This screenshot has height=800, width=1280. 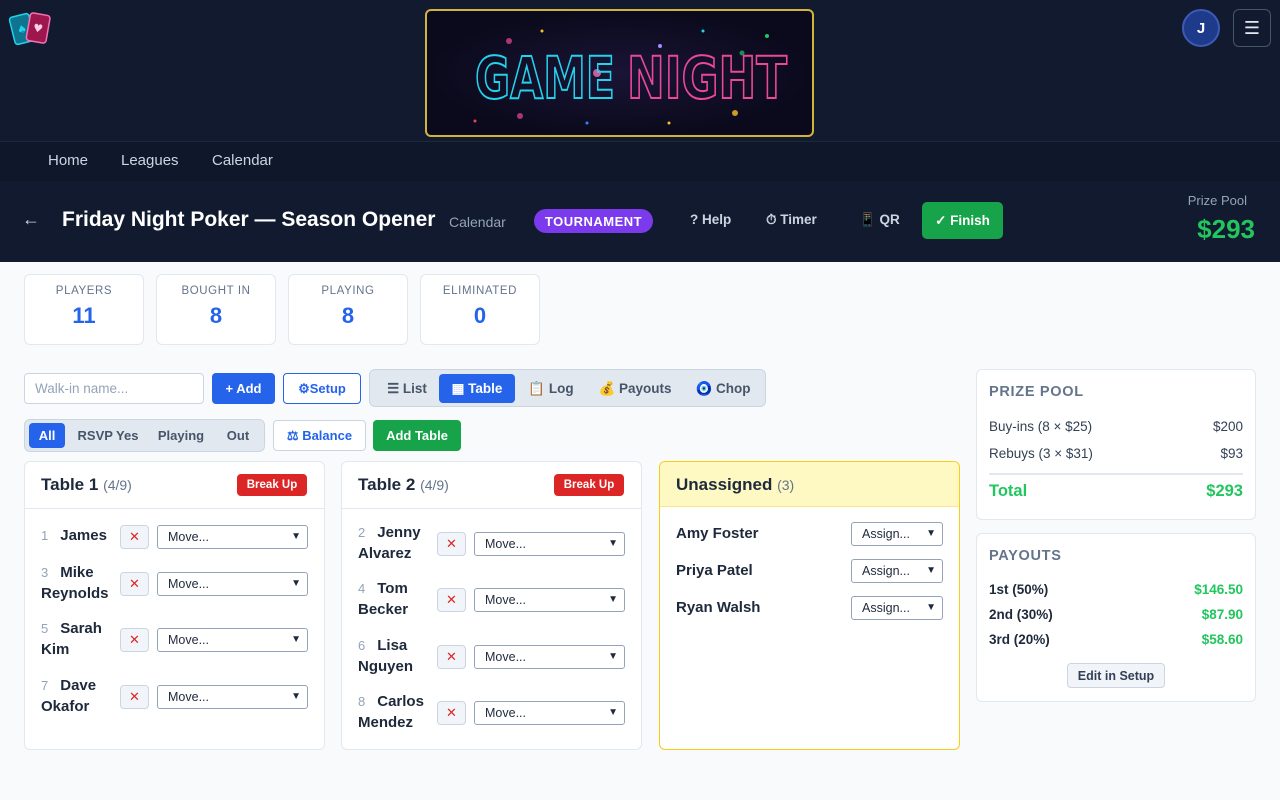 I want to click on panel-title: PAYOUTS, so click(x=1025, y=556).